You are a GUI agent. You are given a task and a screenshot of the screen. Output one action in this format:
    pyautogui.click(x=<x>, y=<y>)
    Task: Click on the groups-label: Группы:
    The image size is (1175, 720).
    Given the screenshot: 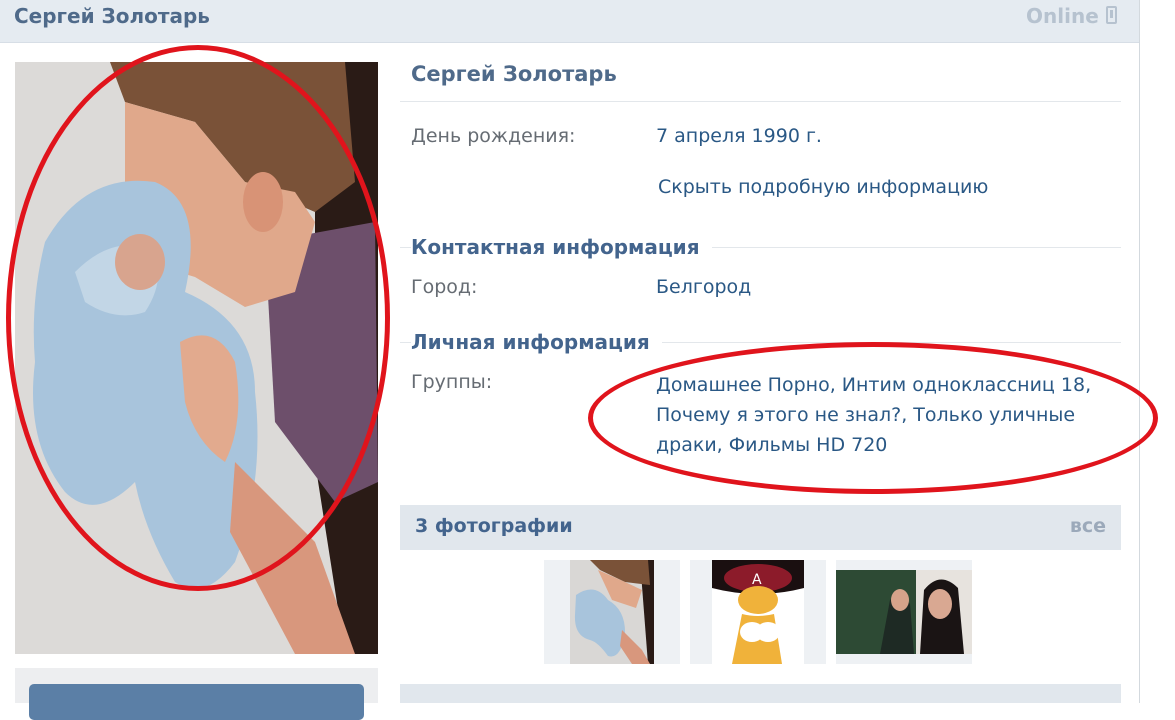 What is the action you would take?
    pyautogui.click(x=452, y=382)
    